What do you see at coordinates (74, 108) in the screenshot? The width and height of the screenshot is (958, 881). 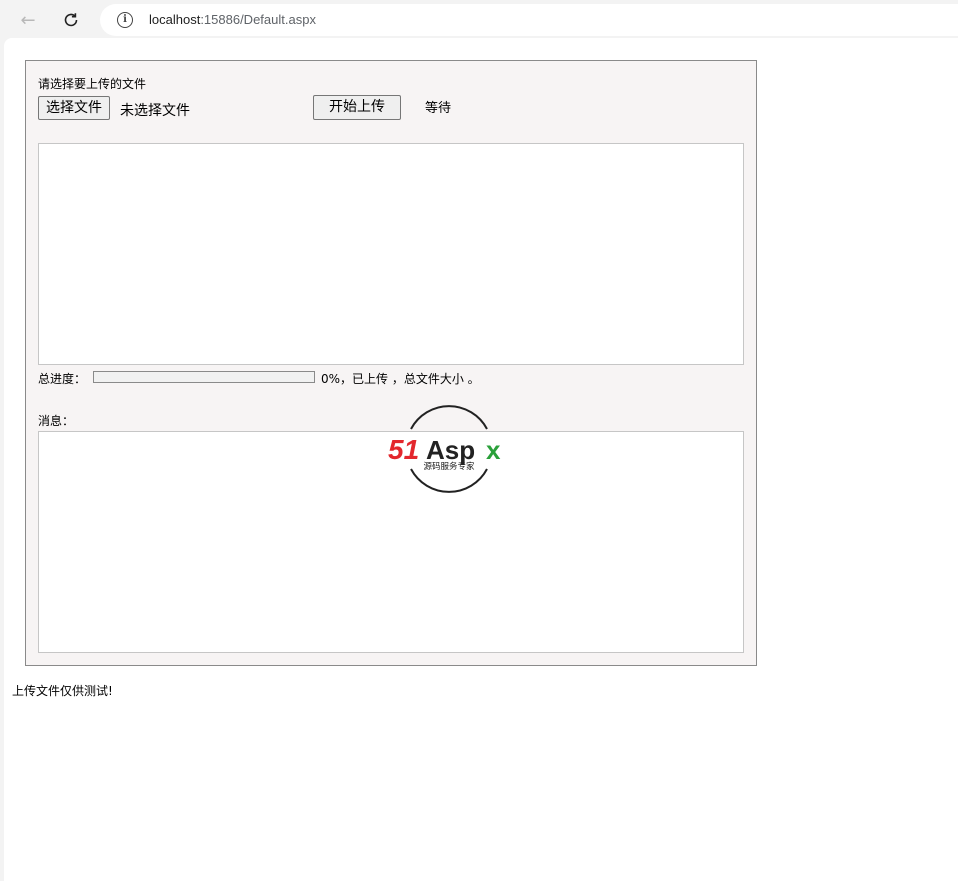 I see `choose-file-button: 选择文件` at bounding box center [74, 108].